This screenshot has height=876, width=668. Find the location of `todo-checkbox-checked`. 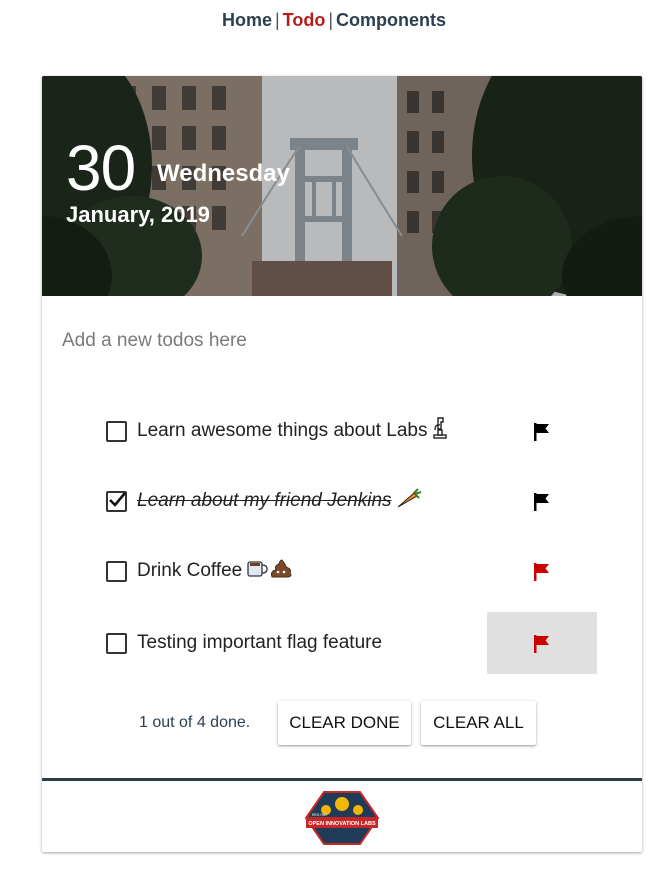

todo-checkbox-checked is located at coordinates (116, 501).